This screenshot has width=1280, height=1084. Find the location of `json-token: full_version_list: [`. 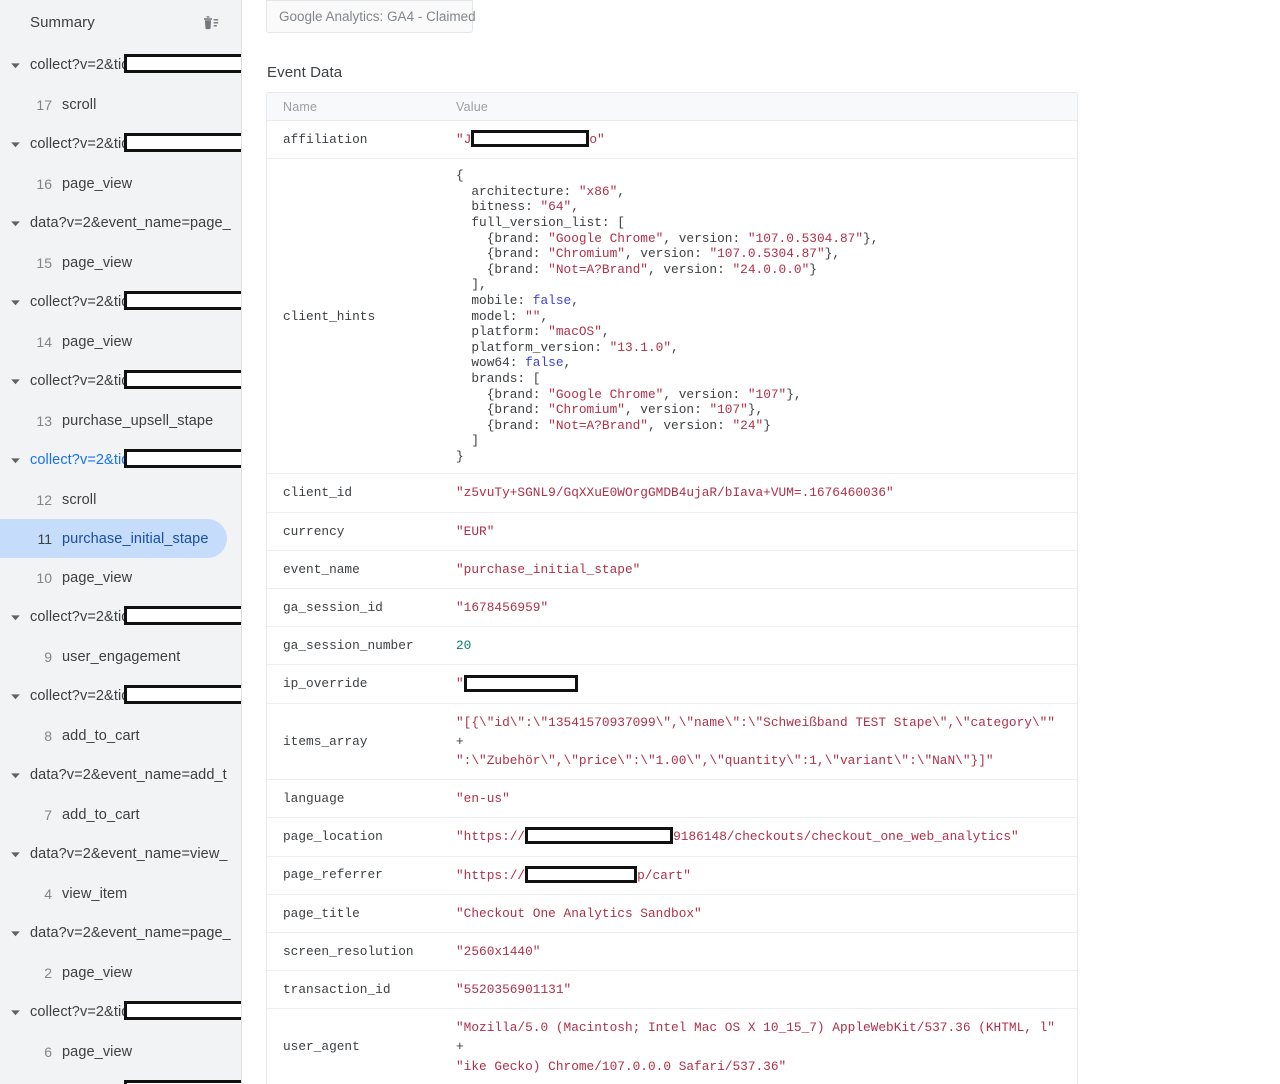

json-token: full_version_list: [ is located at coordinates (540, 222).